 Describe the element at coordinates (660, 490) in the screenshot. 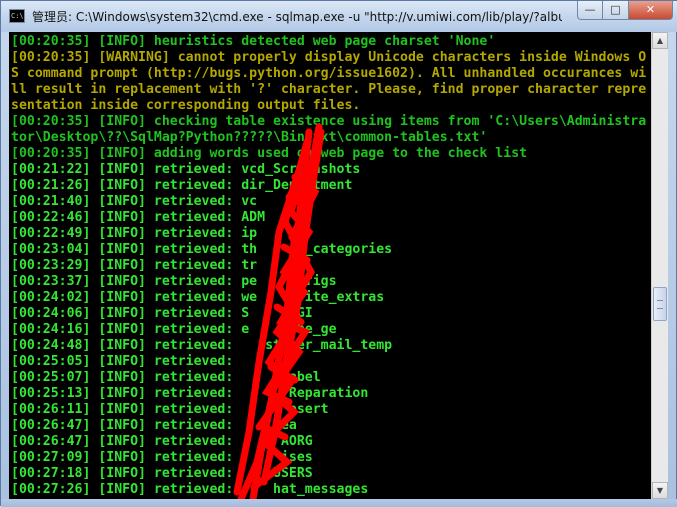

I see `scroll-down-arrow-icon: ▼` at that location.